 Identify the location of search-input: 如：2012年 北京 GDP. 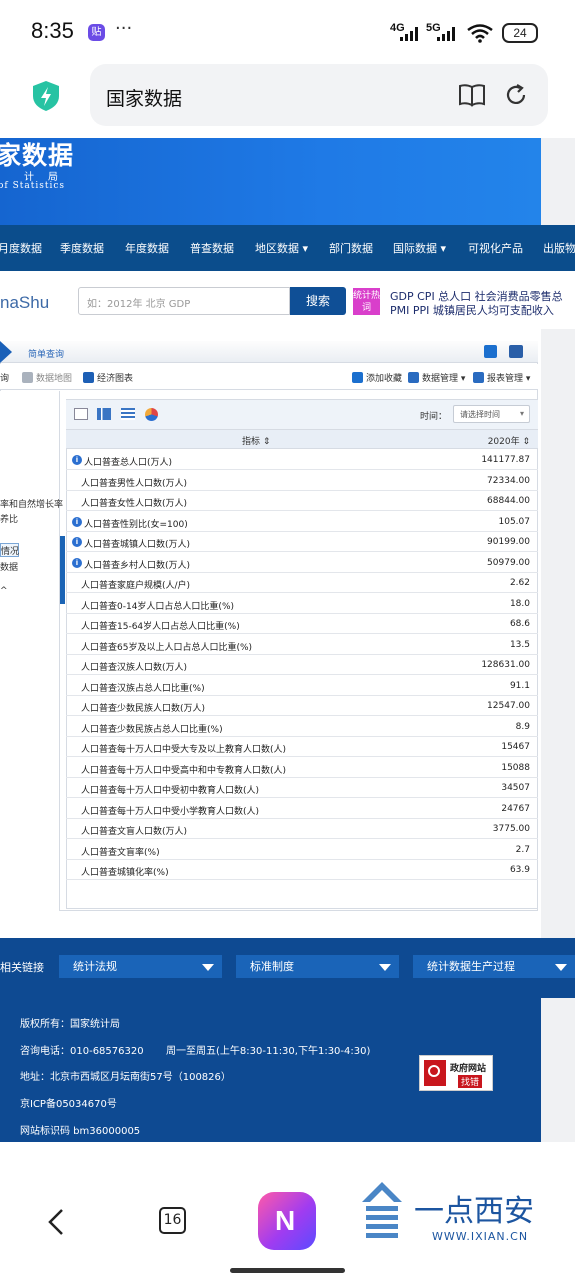
(184, 301).